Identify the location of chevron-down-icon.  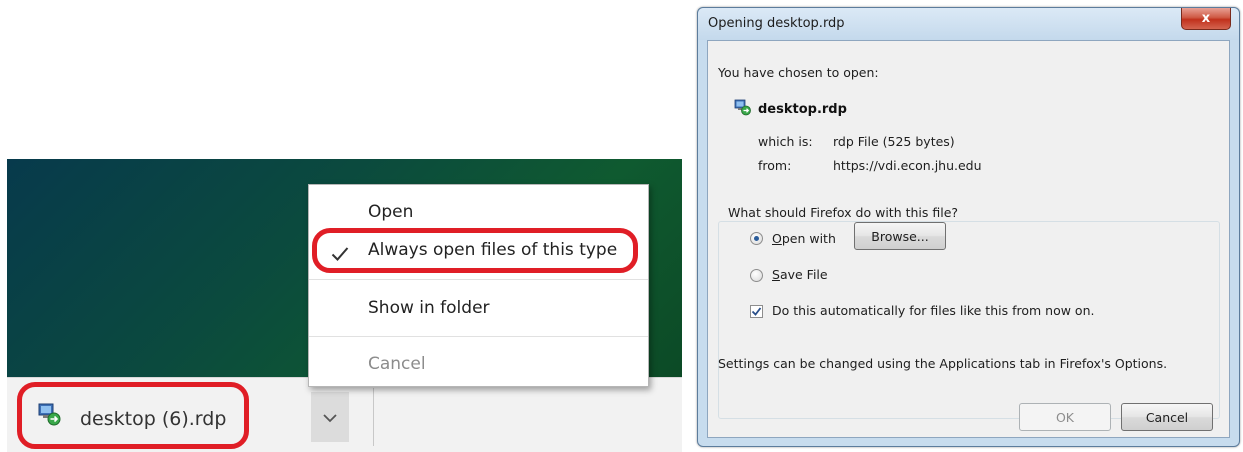
(330, 417).